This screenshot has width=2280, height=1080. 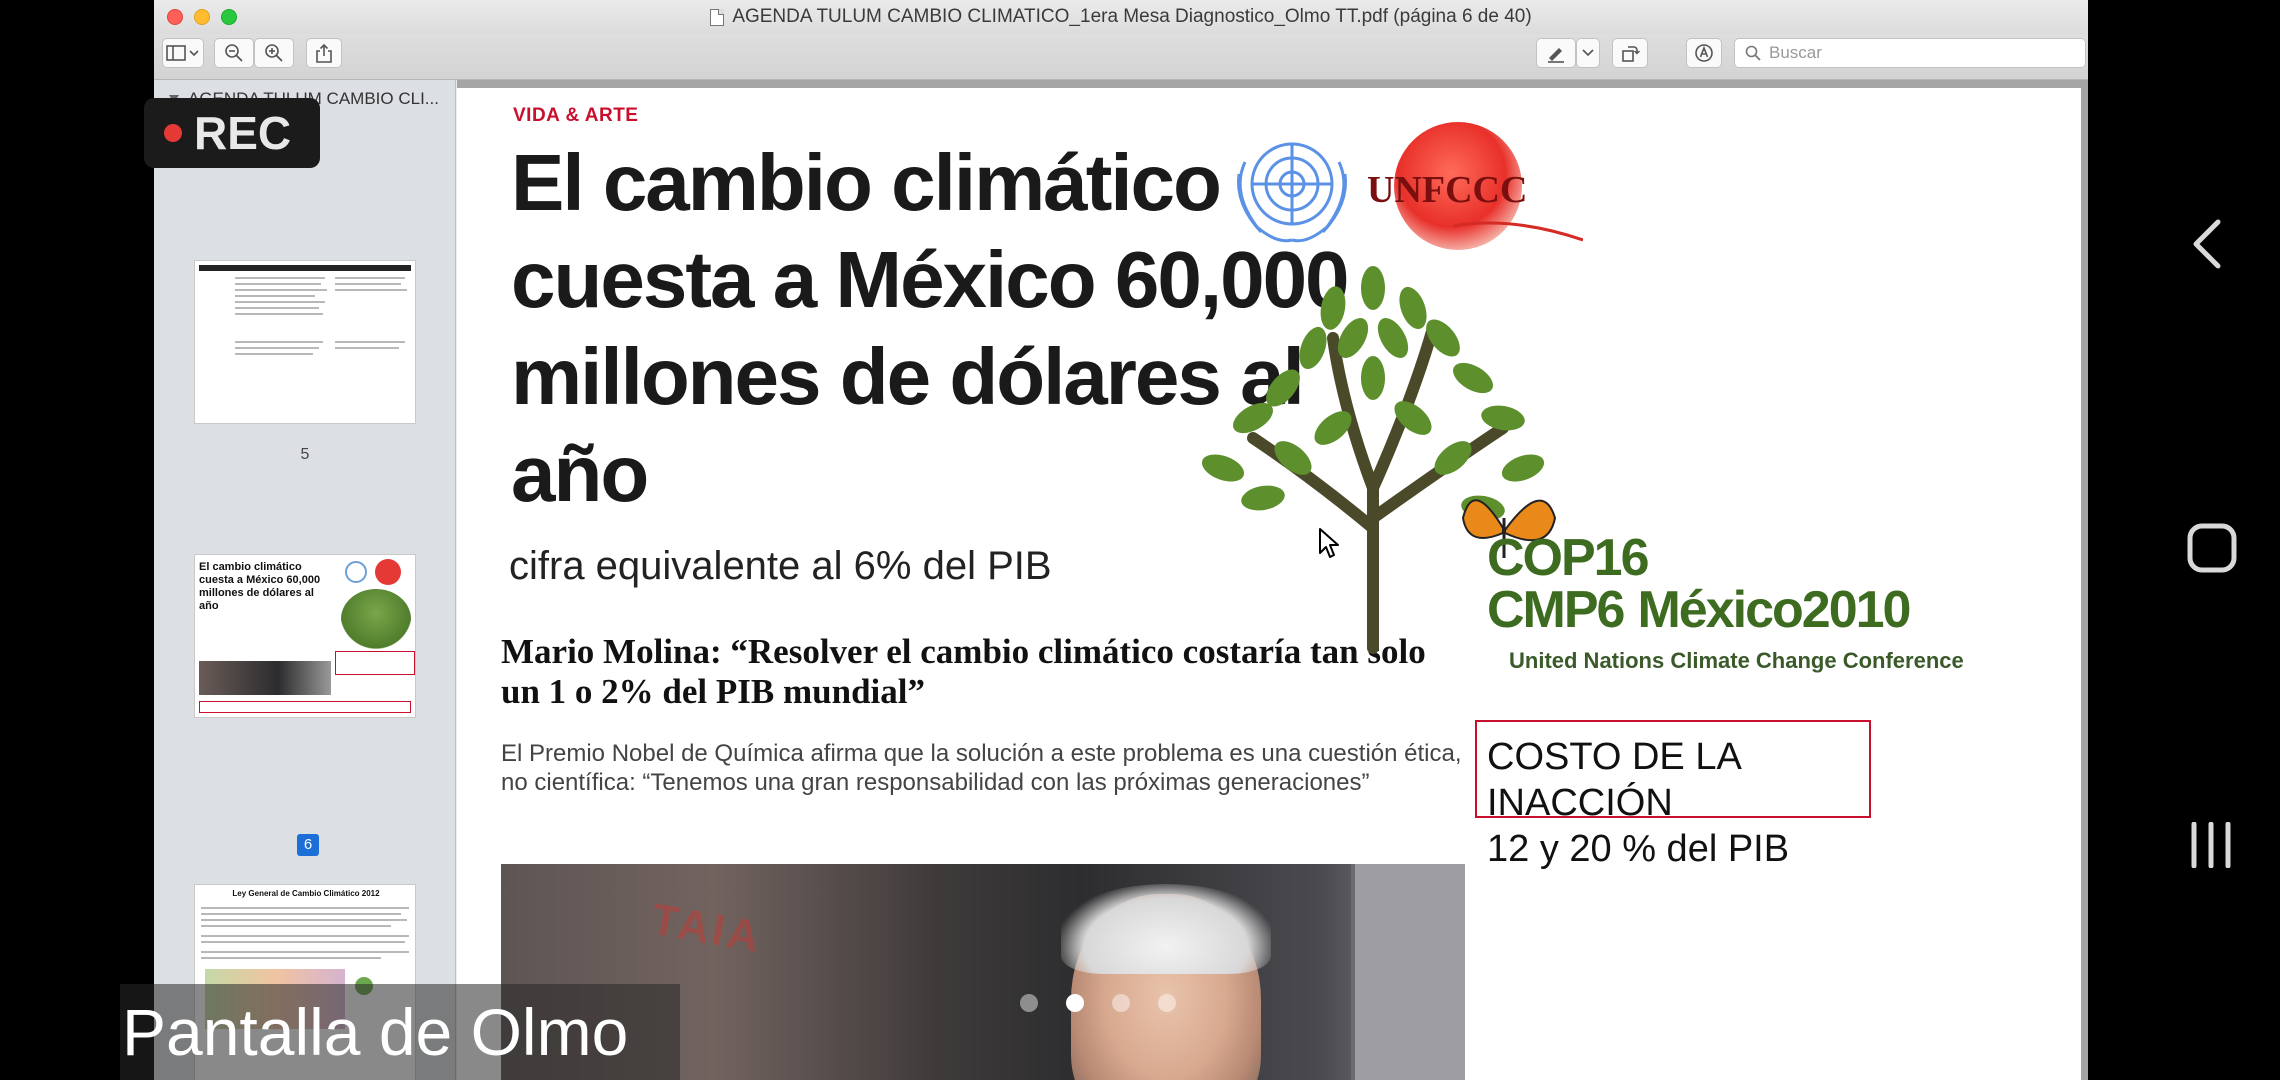 I want to click on annotate-button, so click(x=1704, y=53).